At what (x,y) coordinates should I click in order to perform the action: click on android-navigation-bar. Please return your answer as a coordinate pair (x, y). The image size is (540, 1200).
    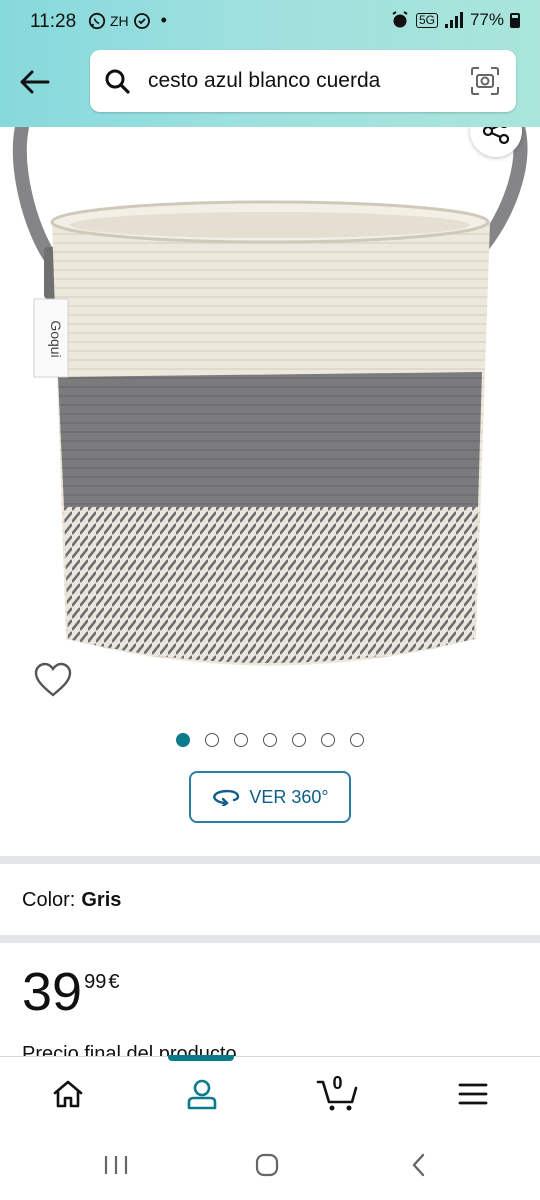
    Looking at the image, I should click on (270, 1165).